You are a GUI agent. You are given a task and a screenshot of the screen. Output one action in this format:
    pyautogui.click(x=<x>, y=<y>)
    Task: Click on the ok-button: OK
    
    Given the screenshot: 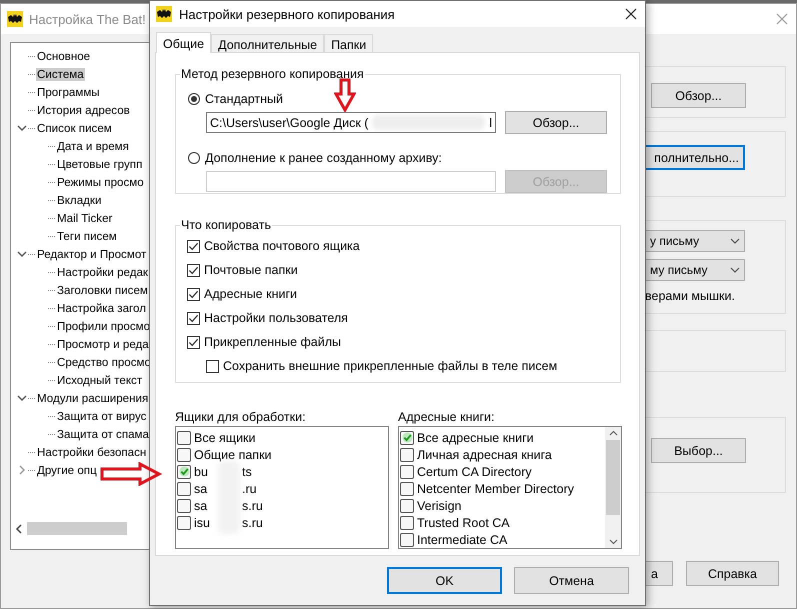 What is the action you would take?
    pyautogui.click(x=444, y=580)
    